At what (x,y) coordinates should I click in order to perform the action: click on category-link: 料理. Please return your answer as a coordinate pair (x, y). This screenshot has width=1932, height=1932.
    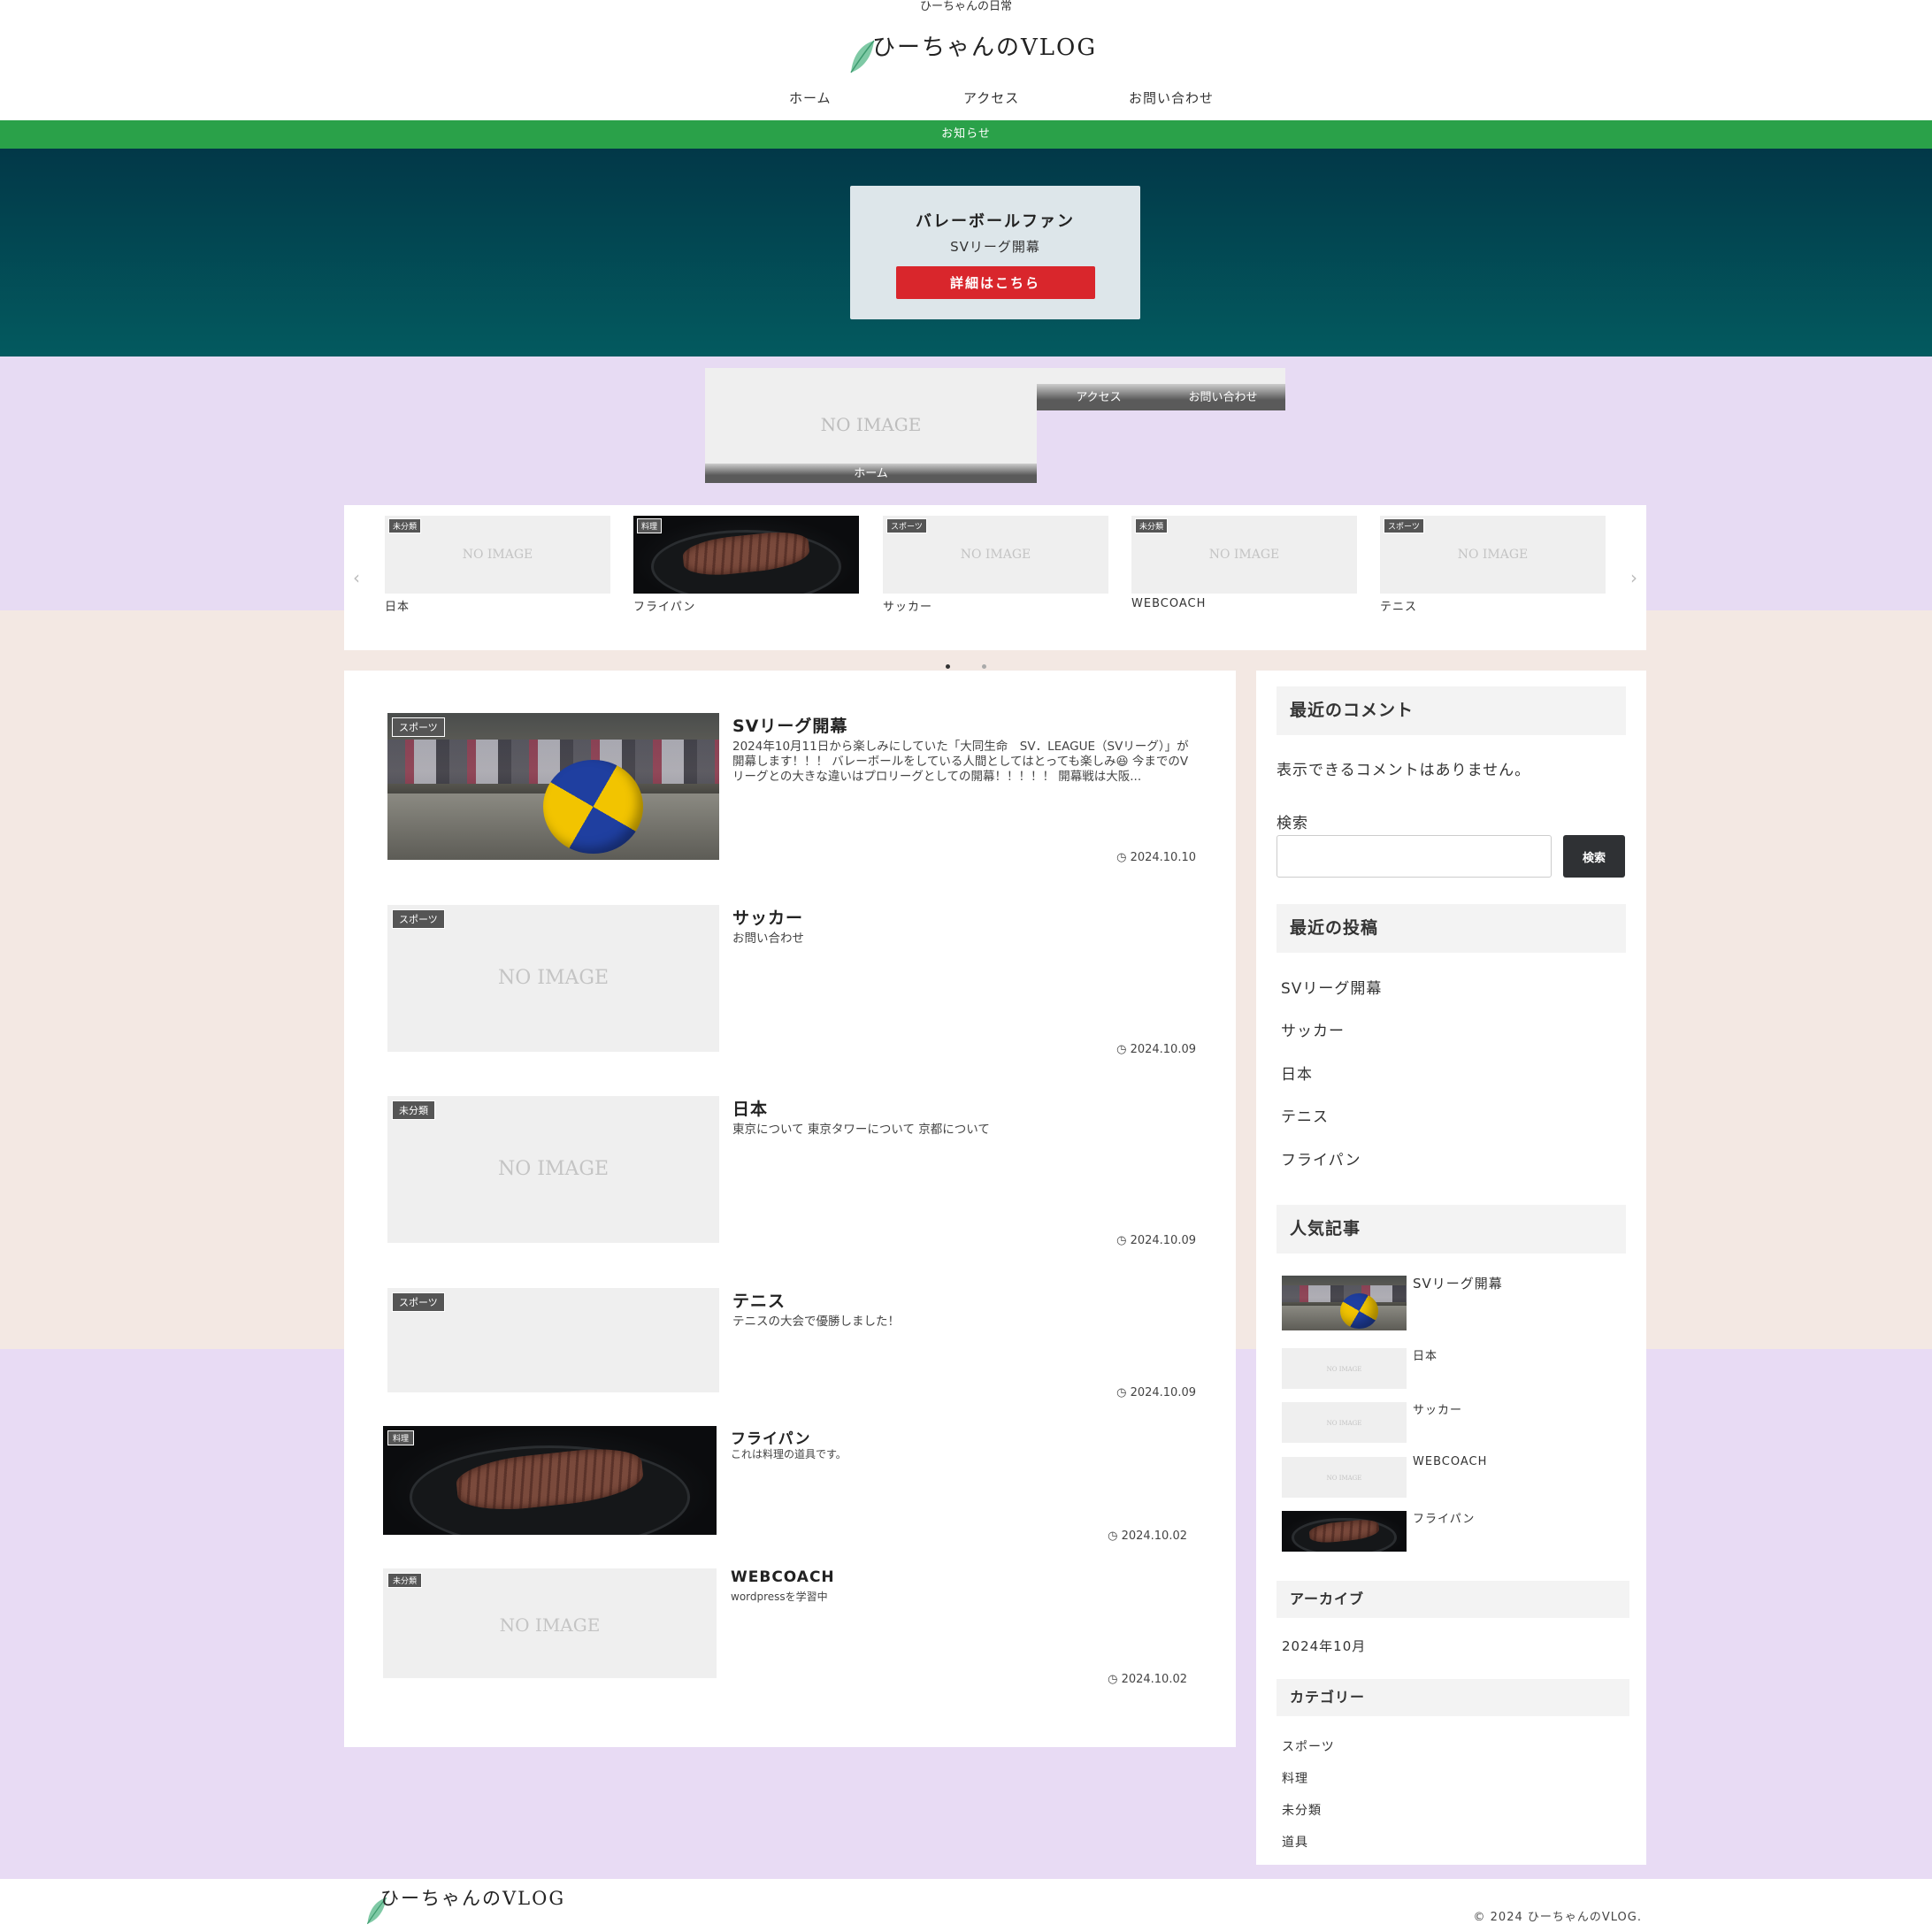
    Looking at the image, I should click on (1295, 1778).